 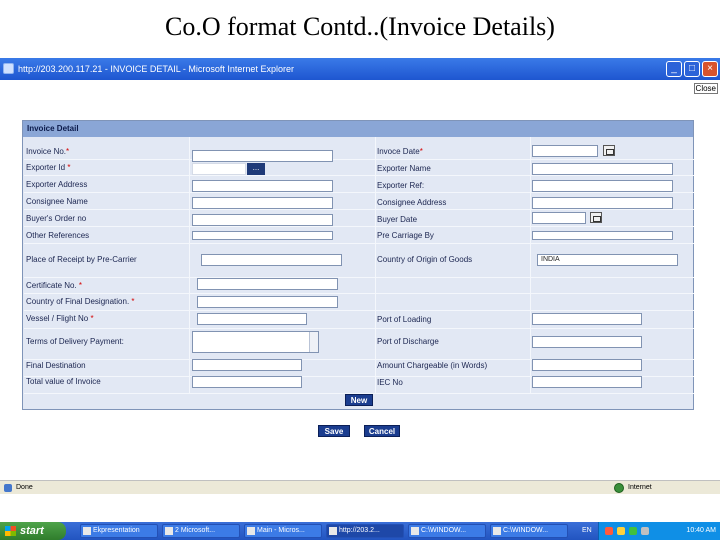 What do you see at coordinates (390, 382) in the screenshot?
I see `iec-no-label: IEC No` at bounding box center [390, 382].